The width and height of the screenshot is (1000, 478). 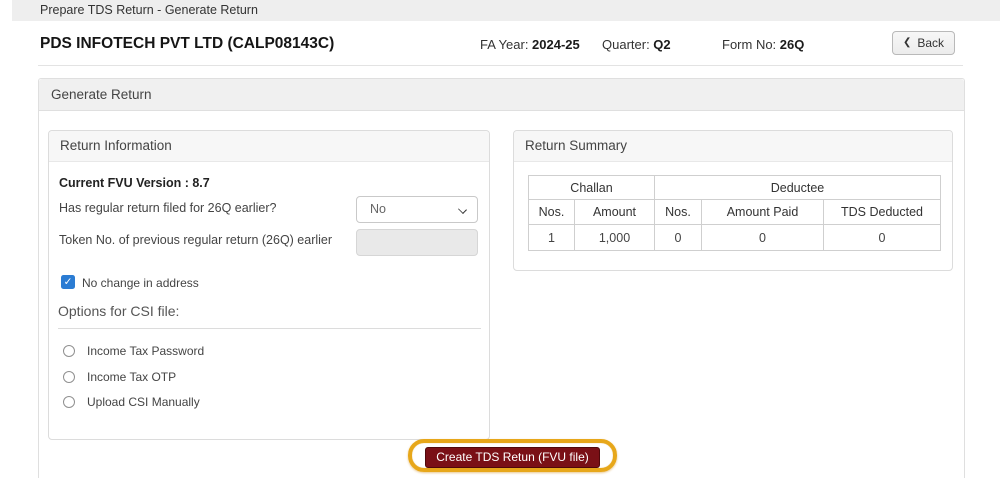 I want to click on radio-upload-csi-manually-label: Upload CSI Manually, so click(x=143, y=402).